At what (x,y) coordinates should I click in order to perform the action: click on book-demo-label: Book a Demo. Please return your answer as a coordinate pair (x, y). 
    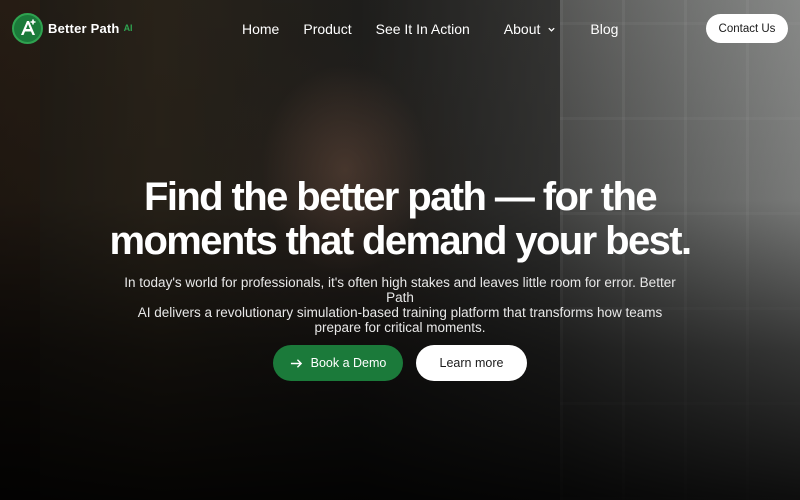
    Looking at the image, I should click on (348, 363).